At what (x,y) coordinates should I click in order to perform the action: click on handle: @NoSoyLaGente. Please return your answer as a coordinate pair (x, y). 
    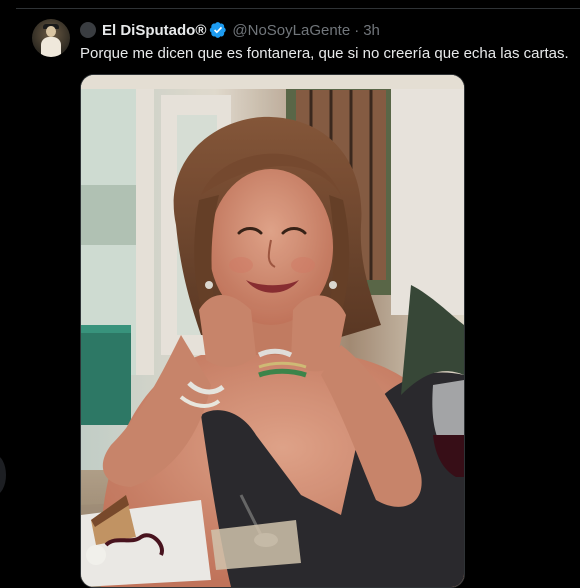
    Looking at the image, I should click on (291, 30).